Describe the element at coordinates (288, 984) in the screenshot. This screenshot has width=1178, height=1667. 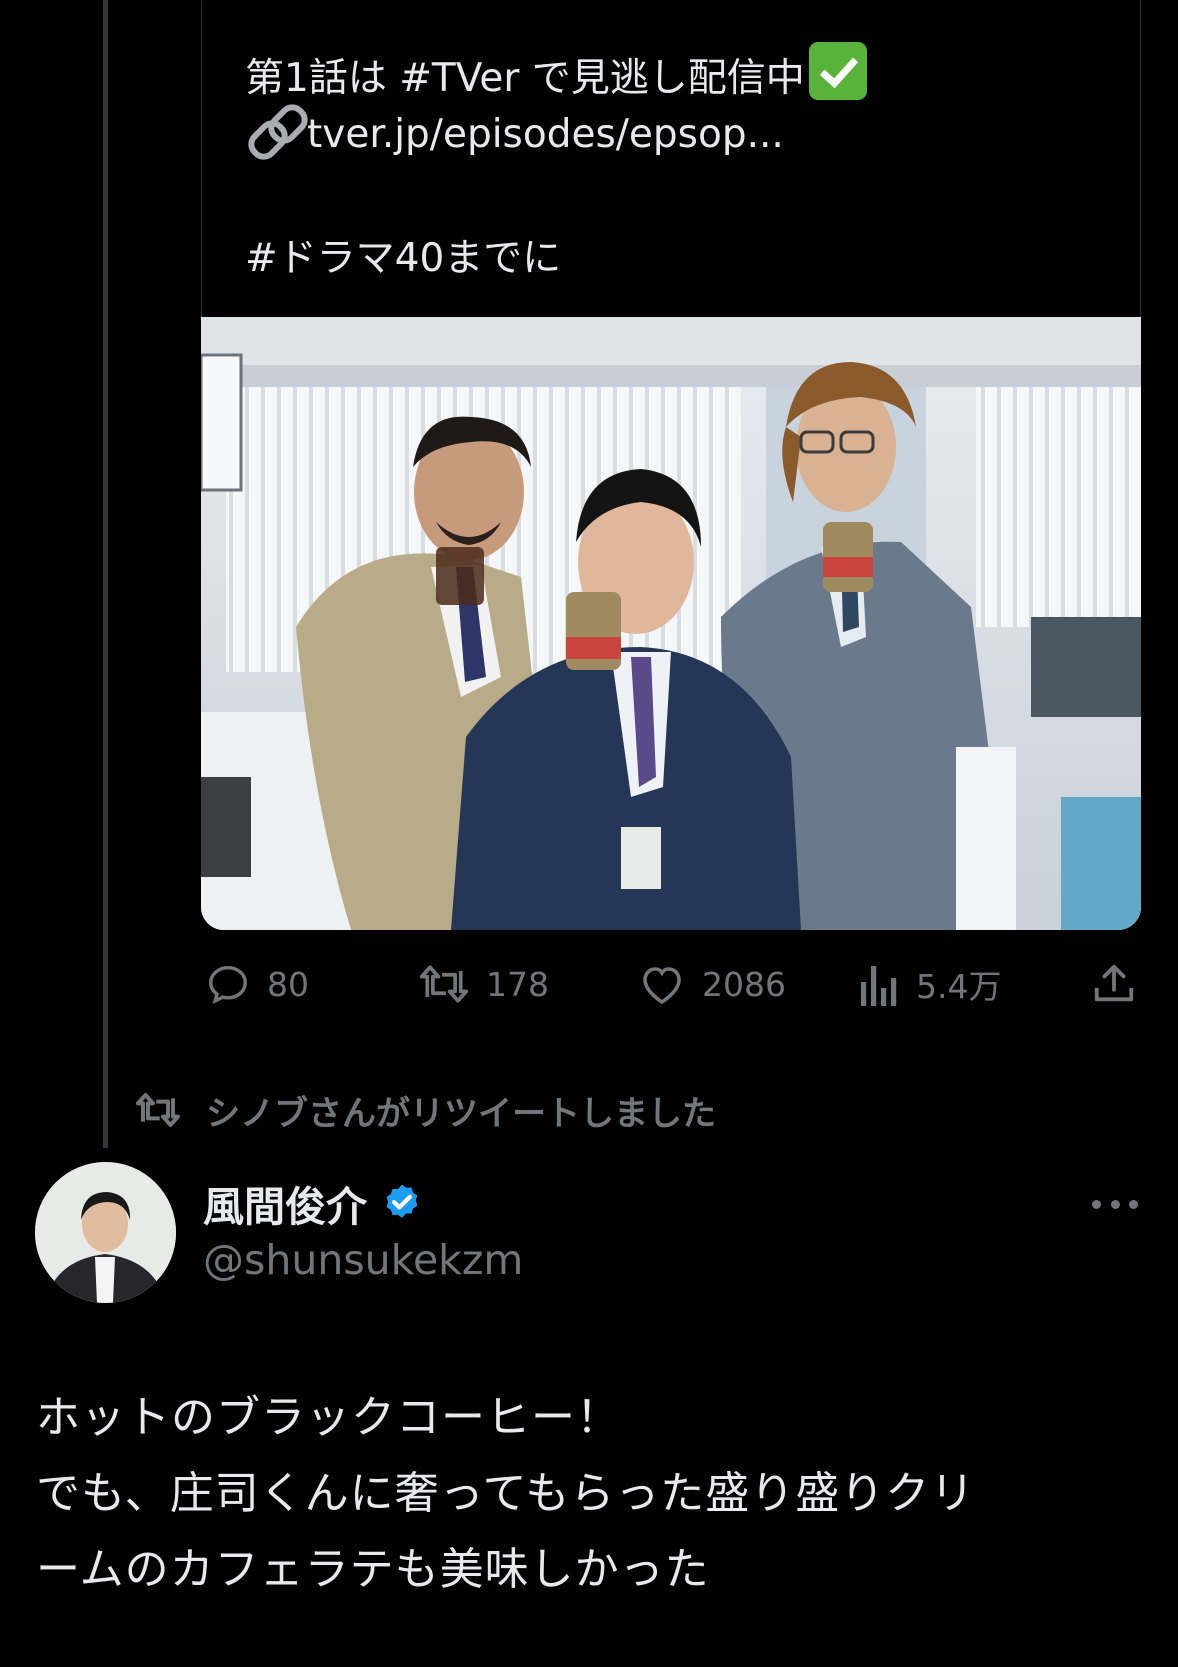
I see `reply-count: 80` at that location.